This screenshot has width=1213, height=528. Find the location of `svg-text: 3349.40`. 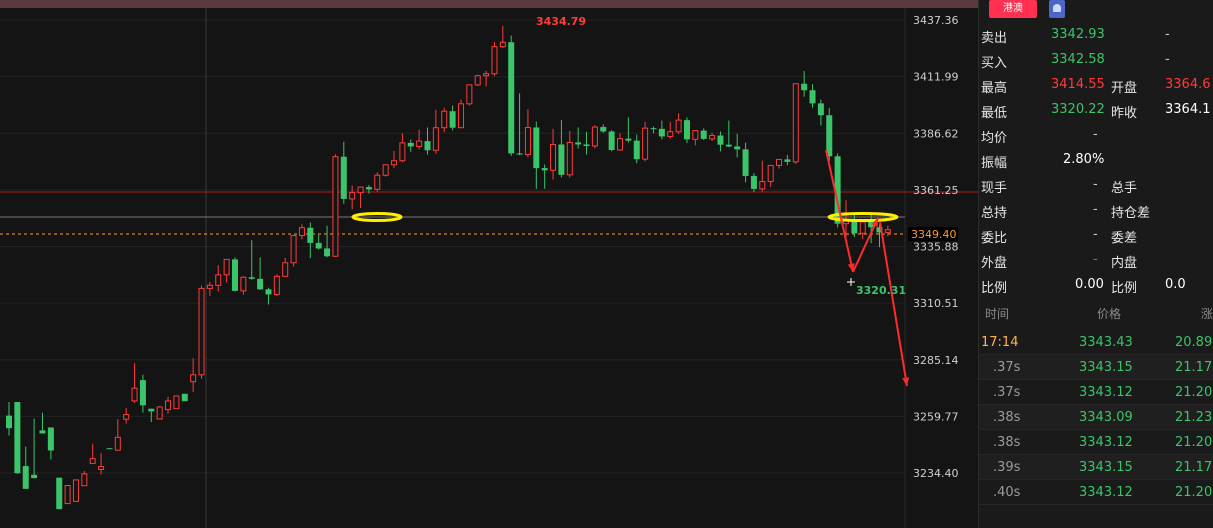

svg-text: 3349.40 is located at coordinates (934, 234).